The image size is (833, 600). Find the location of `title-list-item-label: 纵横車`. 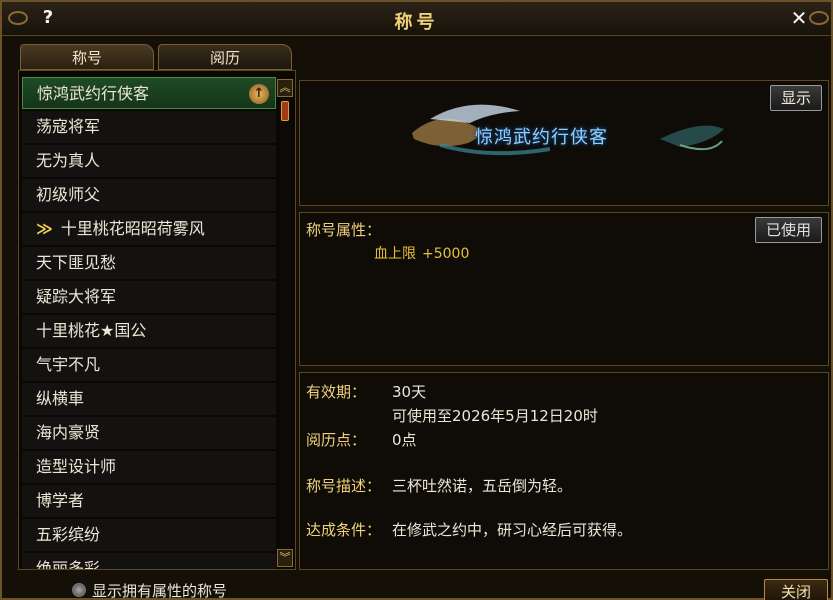

title-list-item-label: 纵横車 is located at coordinates (60, 398).